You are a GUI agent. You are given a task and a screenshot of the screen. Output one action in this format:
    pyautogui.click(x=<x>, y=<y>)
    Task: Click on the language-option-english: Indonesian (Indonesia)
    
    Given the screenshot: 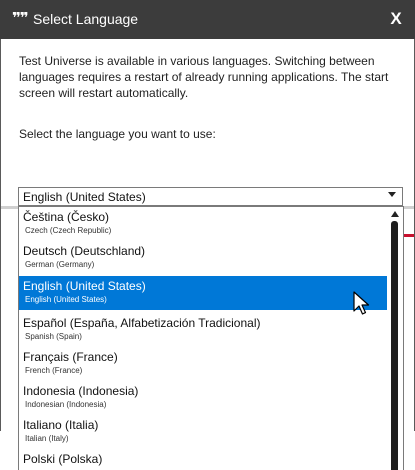 What is the action you would take?
    pyautogui.click(x=66, y=404)
    